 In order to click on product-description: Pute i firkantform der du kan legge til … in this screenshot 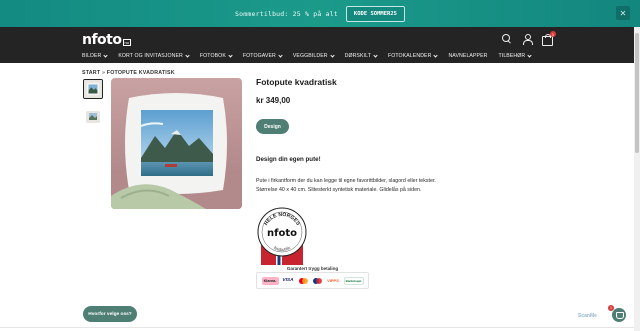, I will do `click(366, 186)`.